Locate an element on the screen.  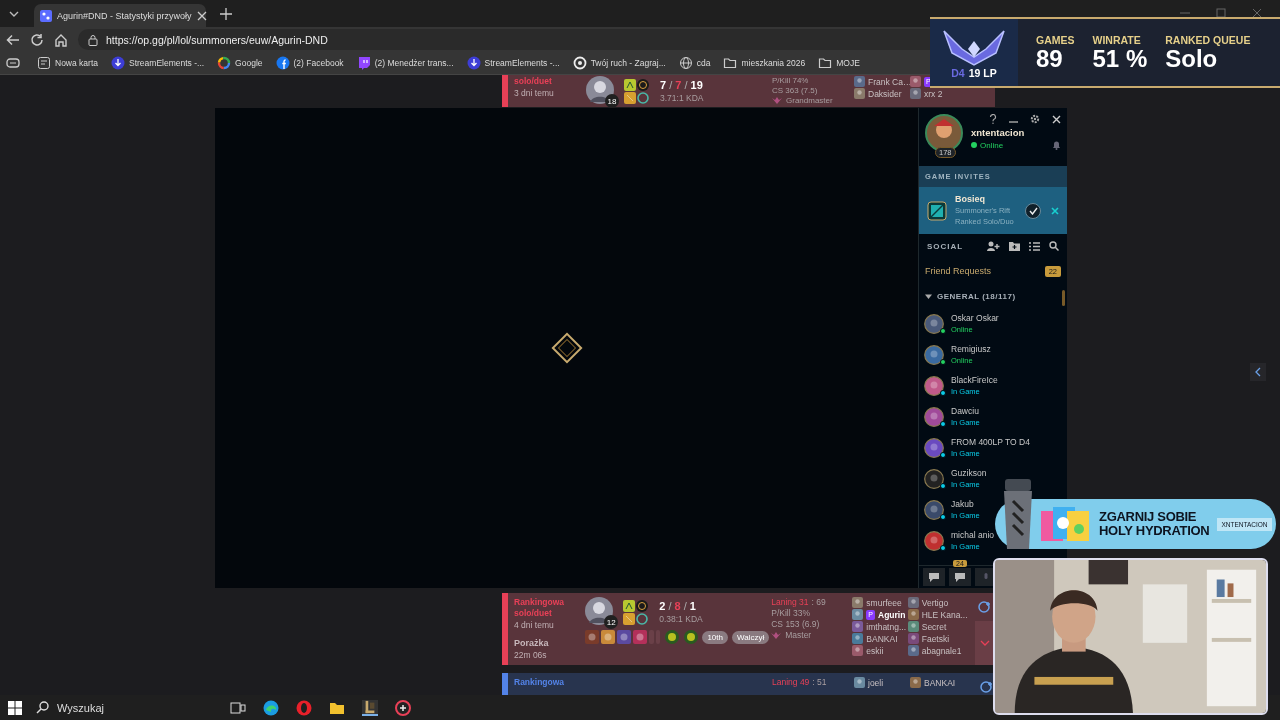
kda-ratio: 3.71:1 KDA is located at coordinates (682, 98).